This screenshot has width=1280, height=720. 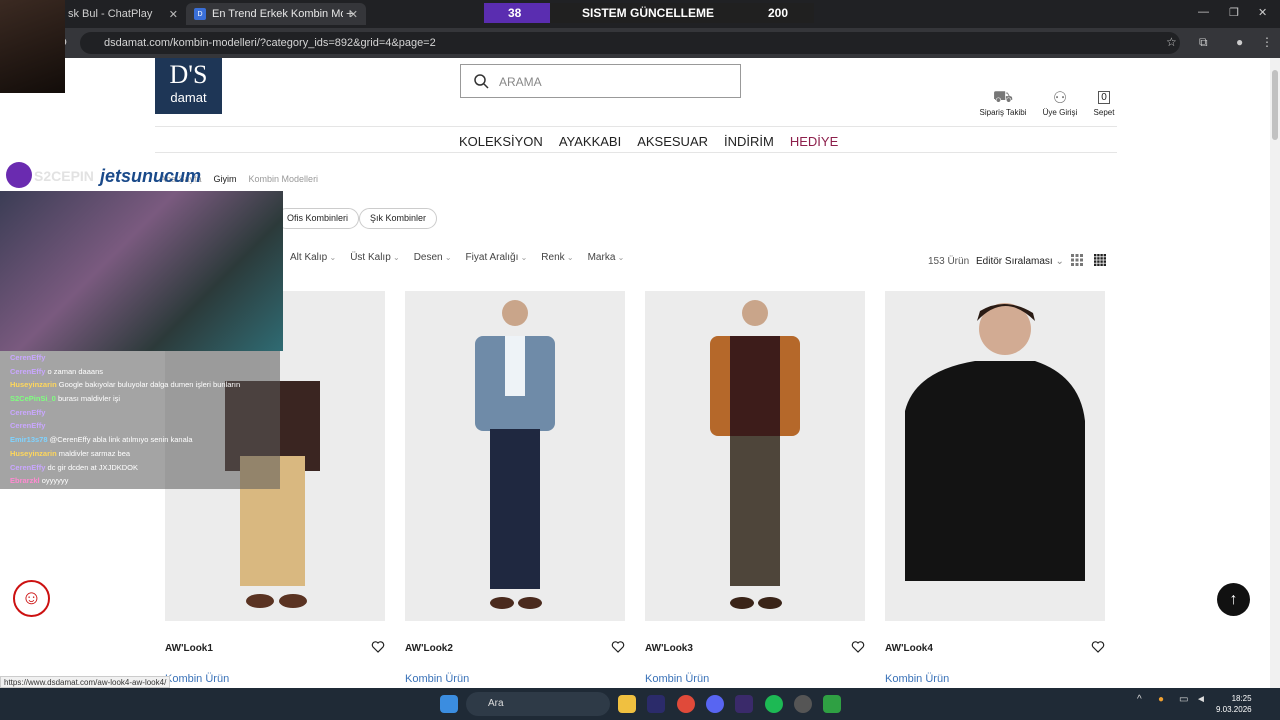 I want to click on accessibility-icon: ☺, so click(x=31, y=598).